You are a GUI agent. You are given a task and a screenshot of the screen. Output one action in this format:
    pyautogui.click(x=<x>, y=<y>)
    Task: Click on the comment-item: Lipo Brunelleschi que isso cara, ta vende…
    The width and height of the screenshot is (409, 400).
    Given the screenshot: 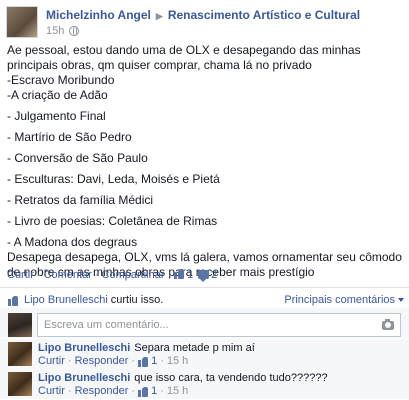 What is the action you would take?
    pyautogui.click(x=204, y=384)
    